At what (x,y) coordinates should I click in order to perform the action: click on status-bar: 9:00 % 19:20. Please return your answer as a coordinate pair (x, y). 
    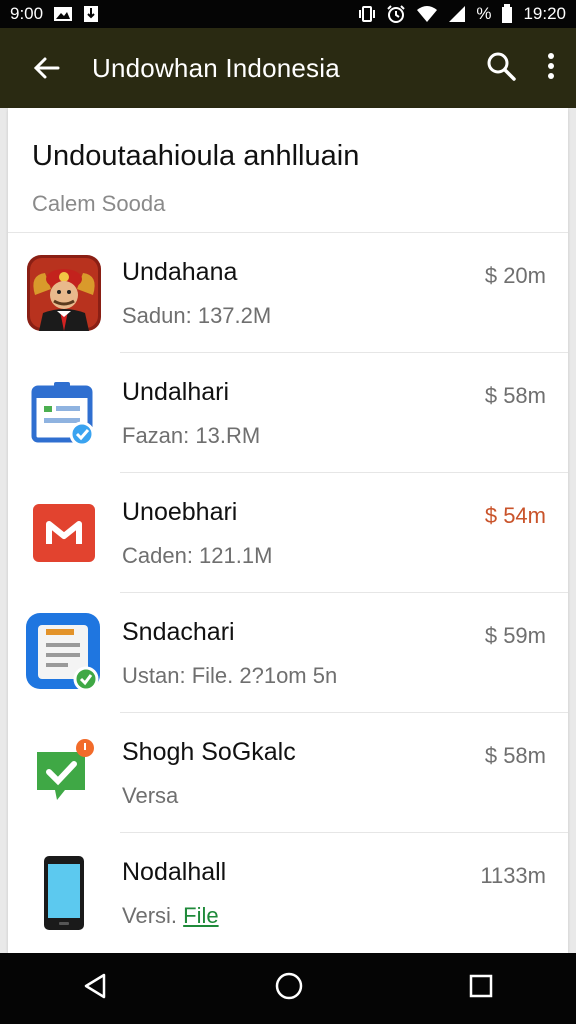
    Looking at the image, I should click on (288, 14).